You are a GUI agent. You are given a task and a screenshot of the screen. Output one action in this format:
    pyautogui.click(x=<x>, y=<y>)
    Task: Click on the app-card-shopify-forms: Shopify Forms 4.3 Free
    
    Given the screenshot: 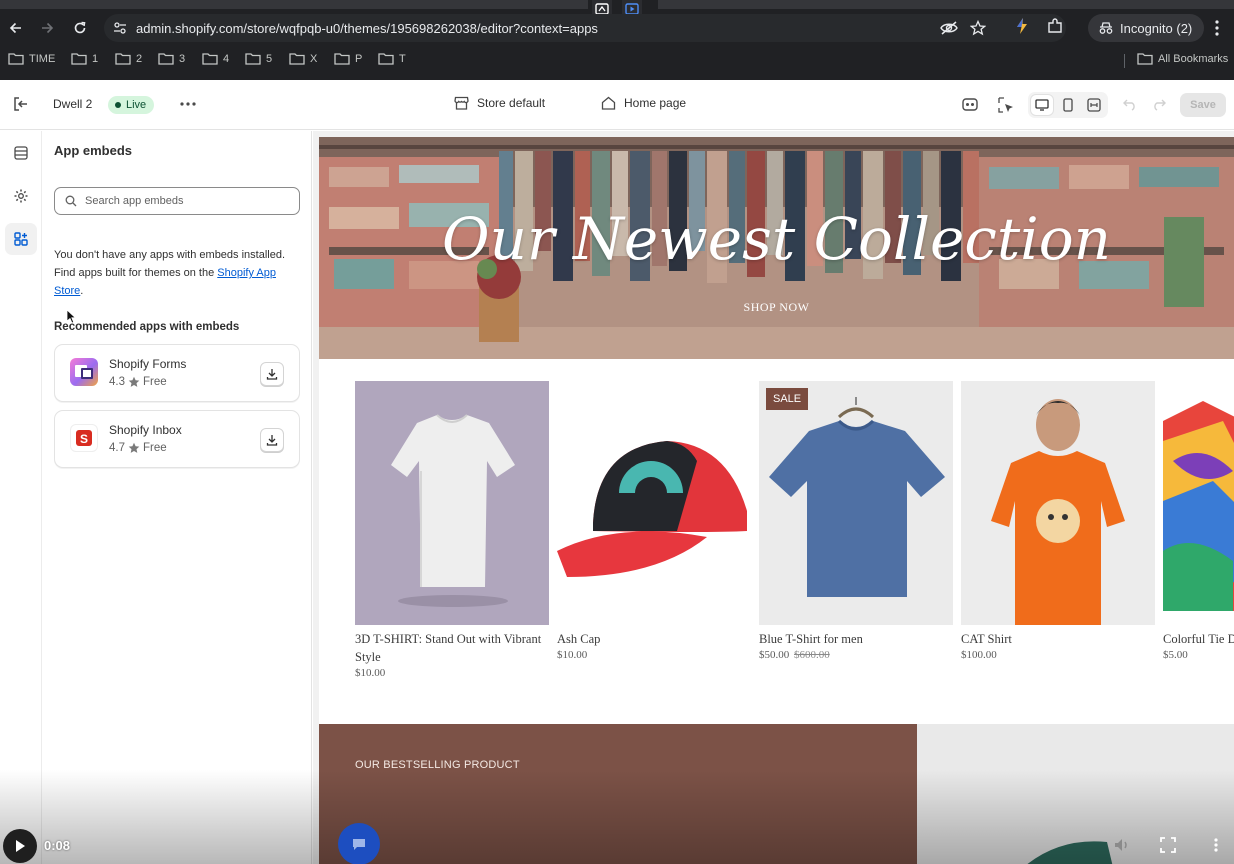 What is the action you would take?
    pyautogui.click(x=177, y=373)
    